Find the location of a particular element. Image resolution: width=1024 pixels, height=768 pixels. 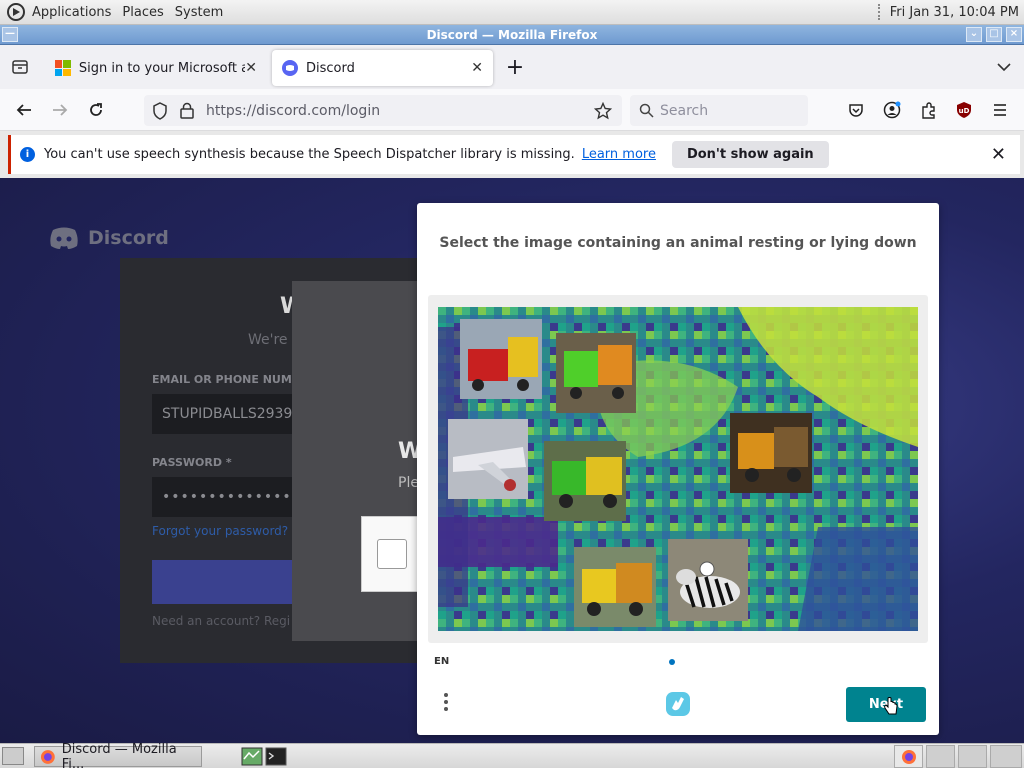

window-title: Discord — Mozilla Firefox is located at coordinates (512, 34).